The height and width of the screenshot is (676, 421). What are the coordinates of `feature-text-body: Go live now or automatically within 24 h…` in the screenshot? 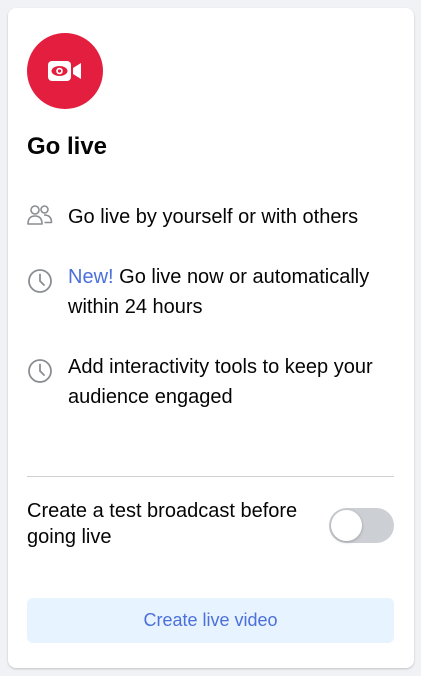 It's located at (219, 292).